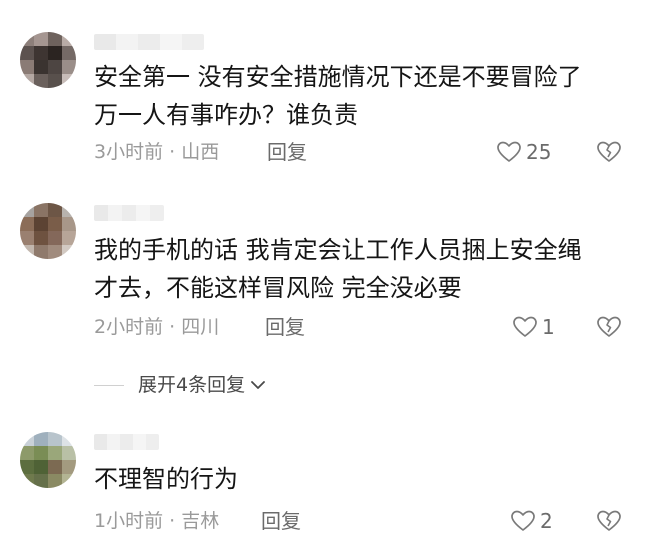  Describe the element at coordinates (129, 521) in the screenshot. I see `comment-time: 1小时前` at that location.